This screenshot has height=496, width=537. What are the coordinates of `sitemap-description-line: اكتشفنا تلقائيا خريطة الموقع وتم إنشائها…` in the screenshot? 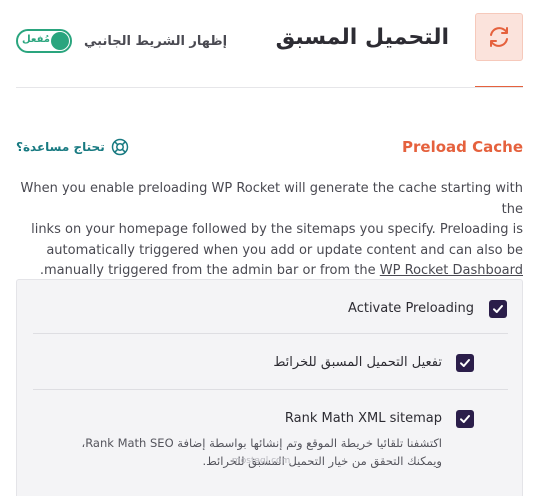 It's located at (261, 443).